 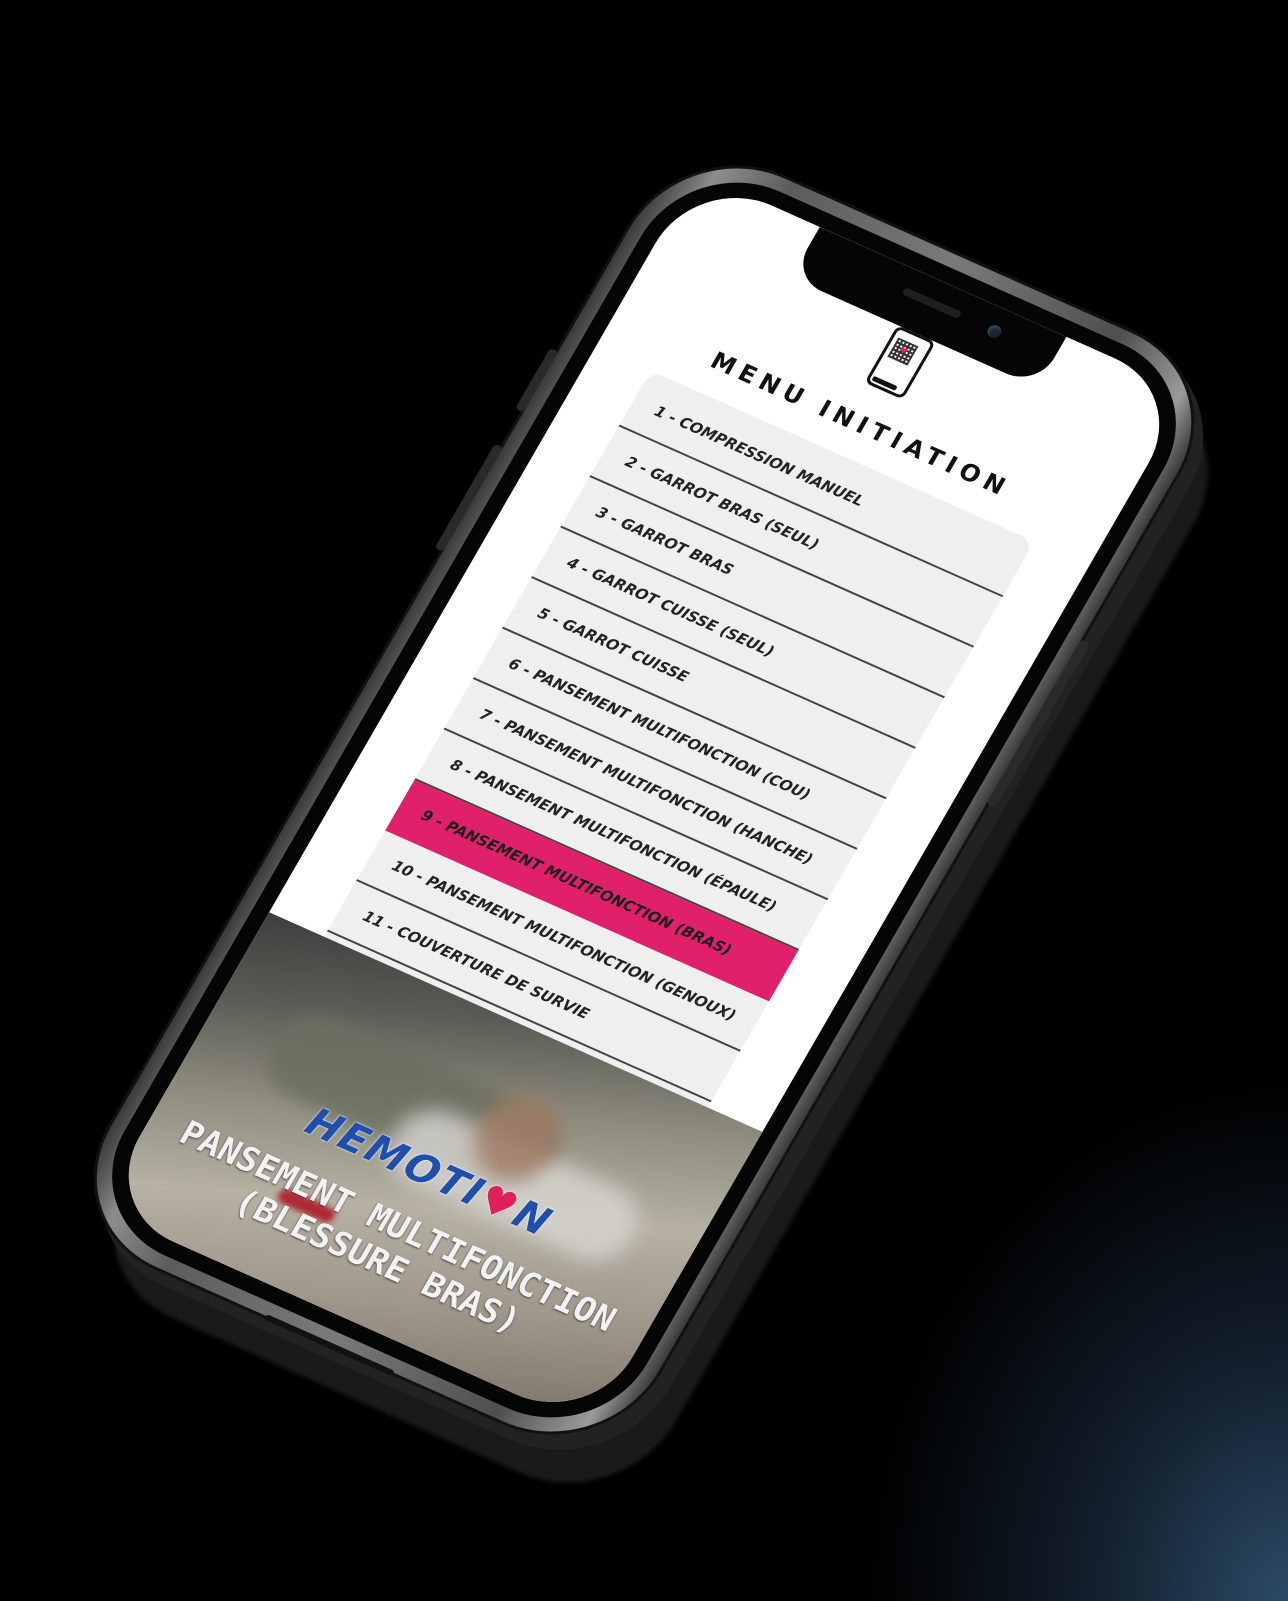 What do you see at coordinates (884, 383) in the screenshot?
I see `phone-base-icon` at bounding box center [884, 383].